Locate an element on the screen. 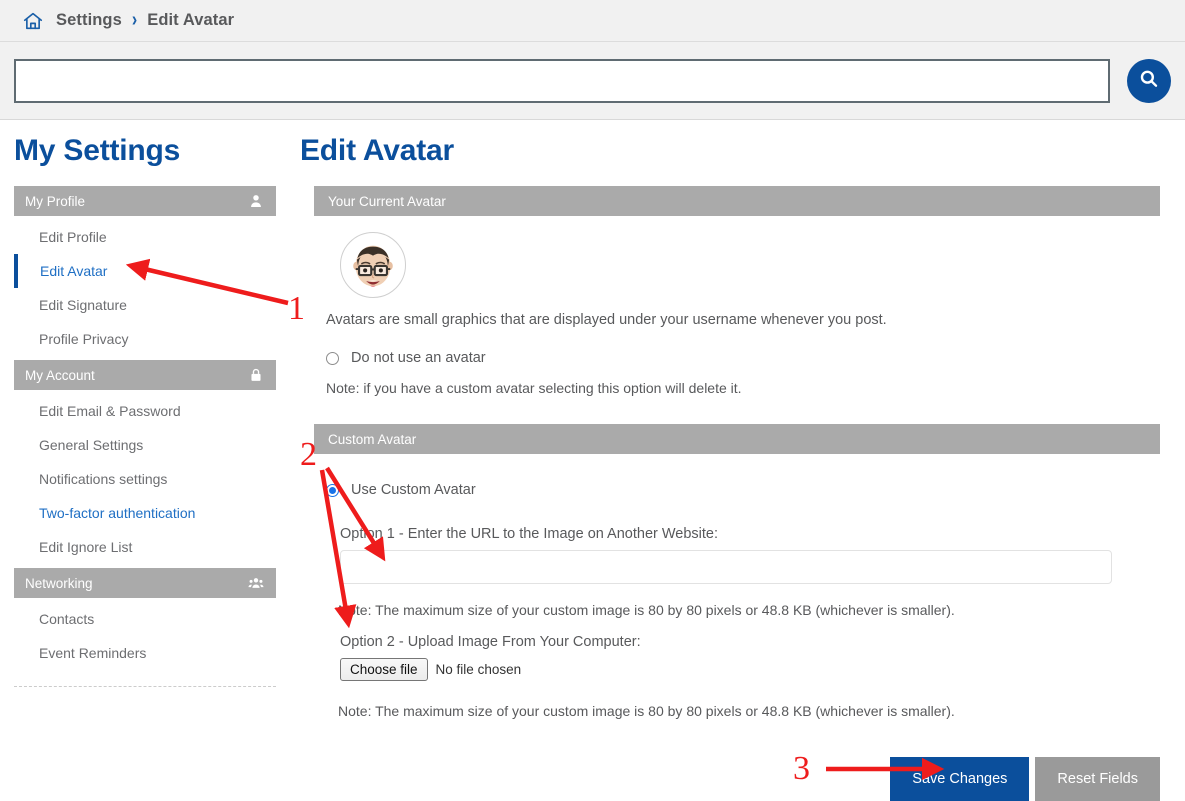  avatar-container is located at coordinates (737, 257).